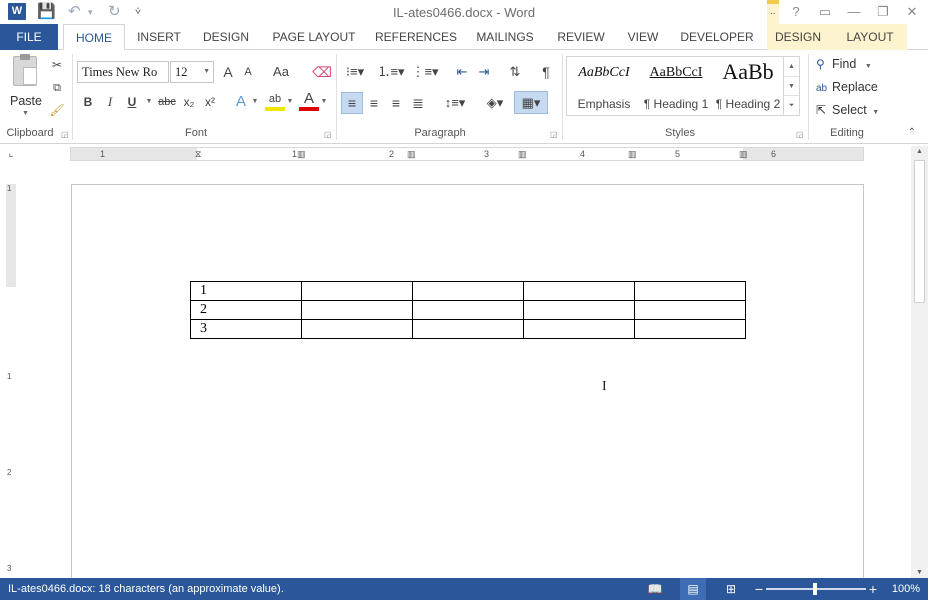  What do you see at coordinates (798, 37) in the screenshot?
I see `tab-table-design: DESIGN` at bounding box center [798, 37].